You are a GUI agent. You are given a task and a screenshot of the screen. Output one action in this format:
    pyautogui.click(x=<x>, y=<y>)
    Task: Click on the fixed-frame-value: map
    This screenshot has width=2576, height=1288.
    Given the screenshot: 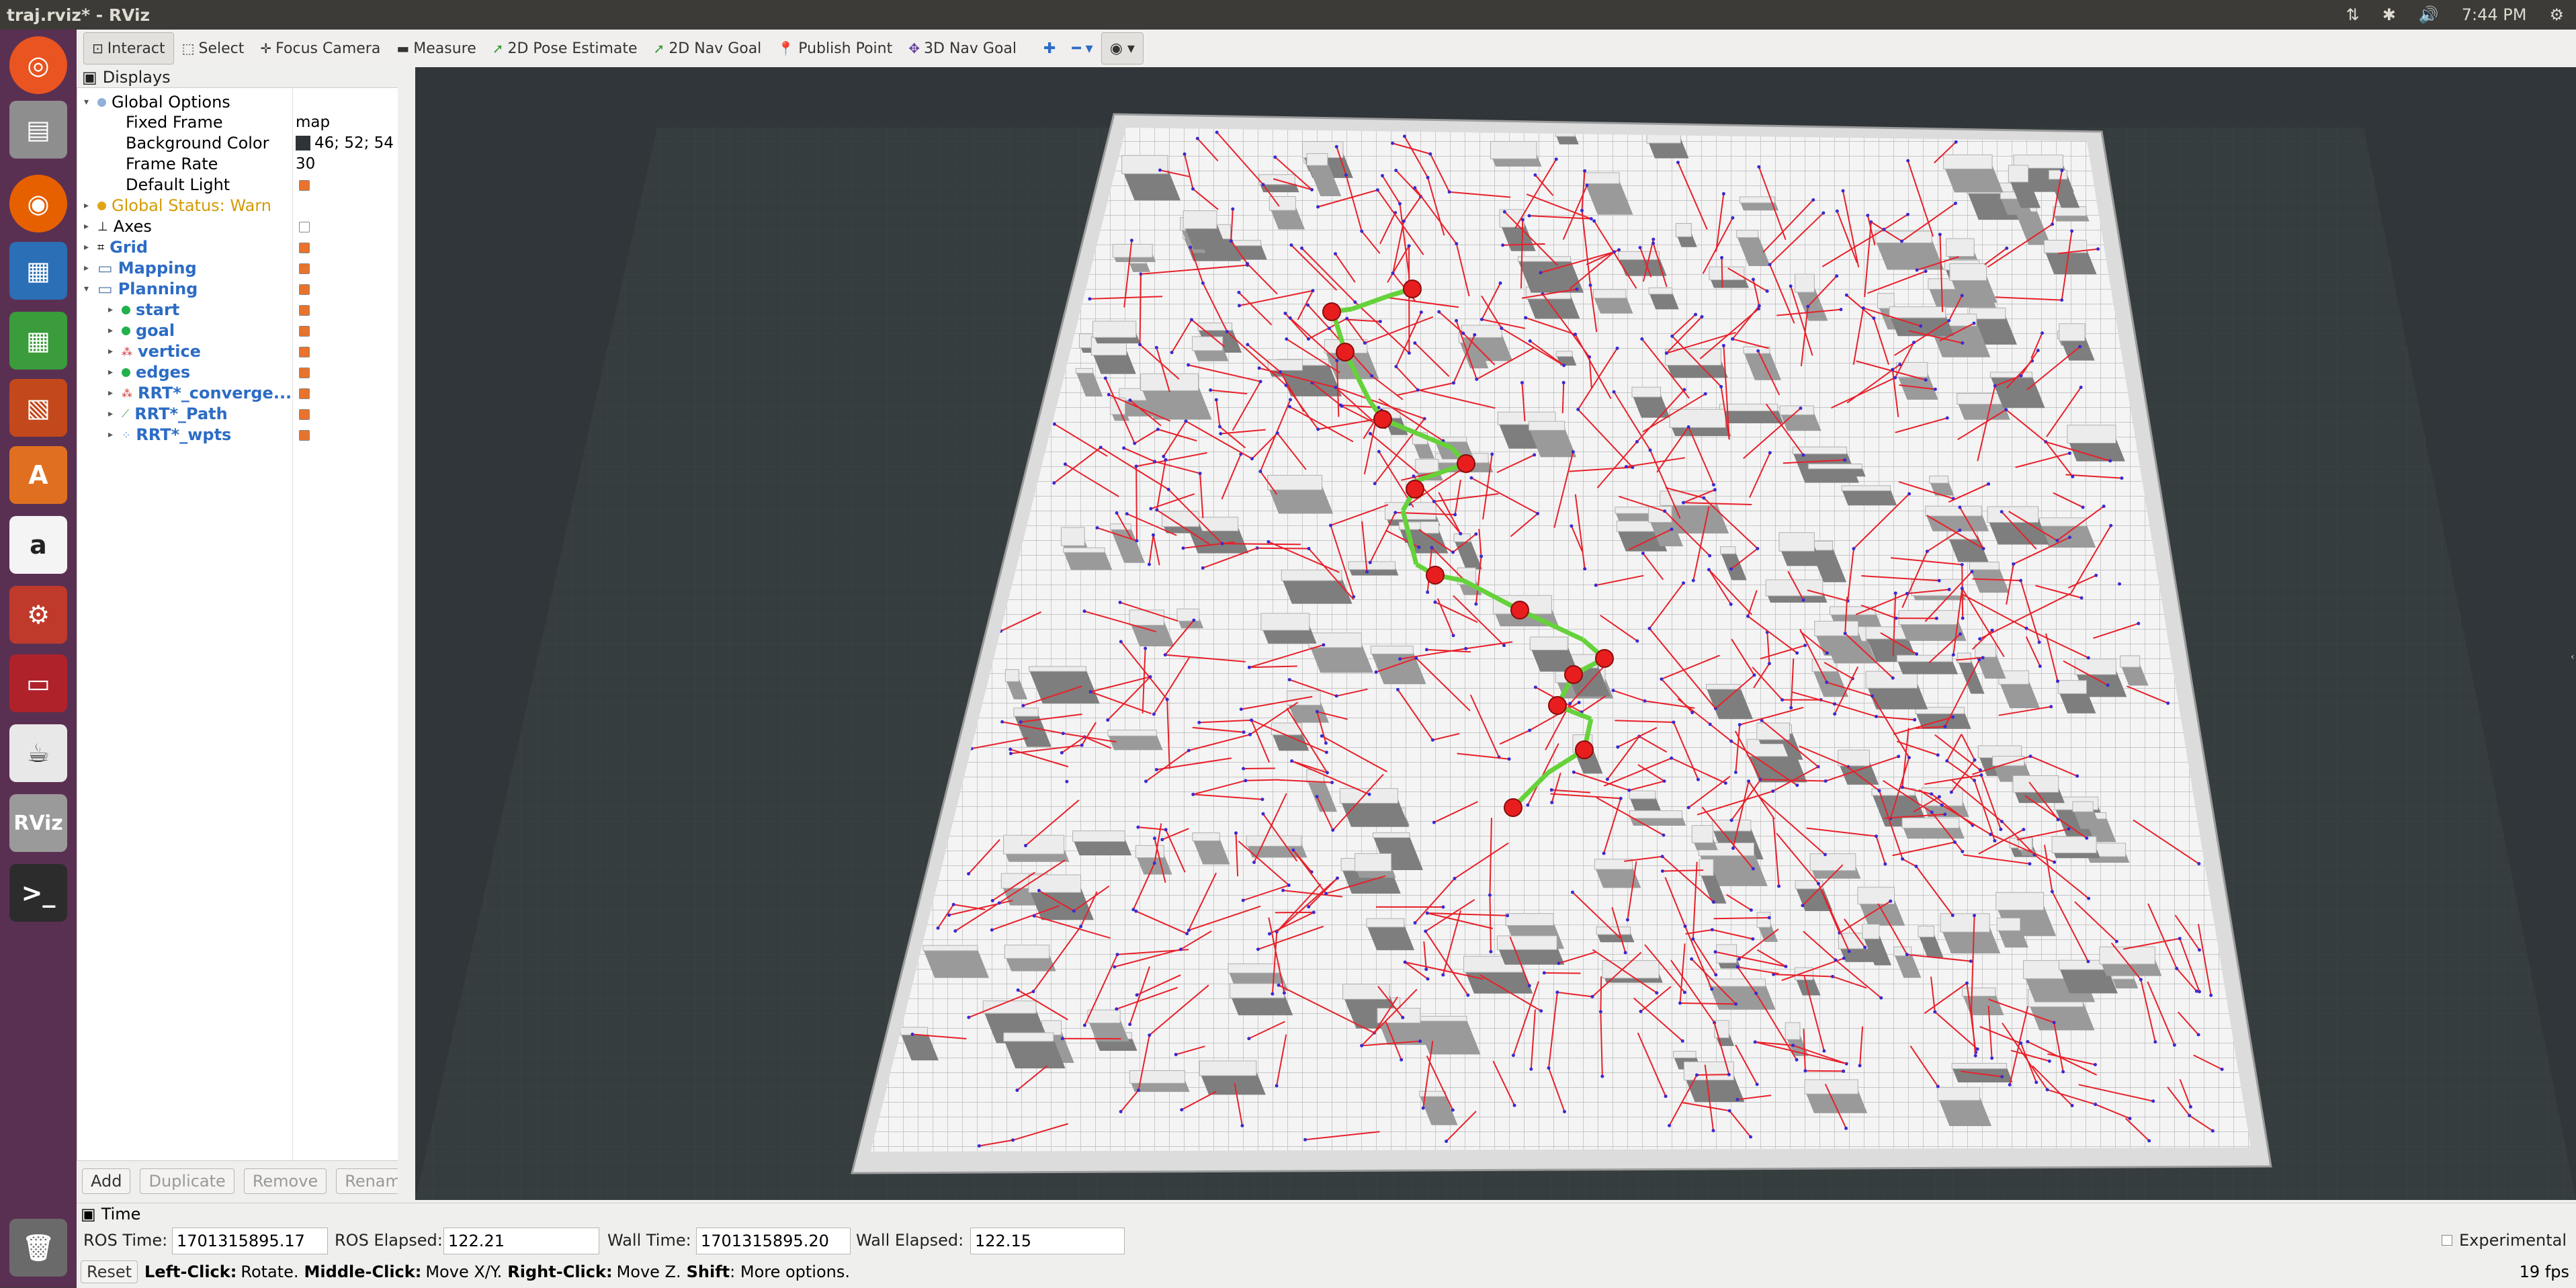 What is the action you would take?
    pyautogui.click(x=313, y=122)
    